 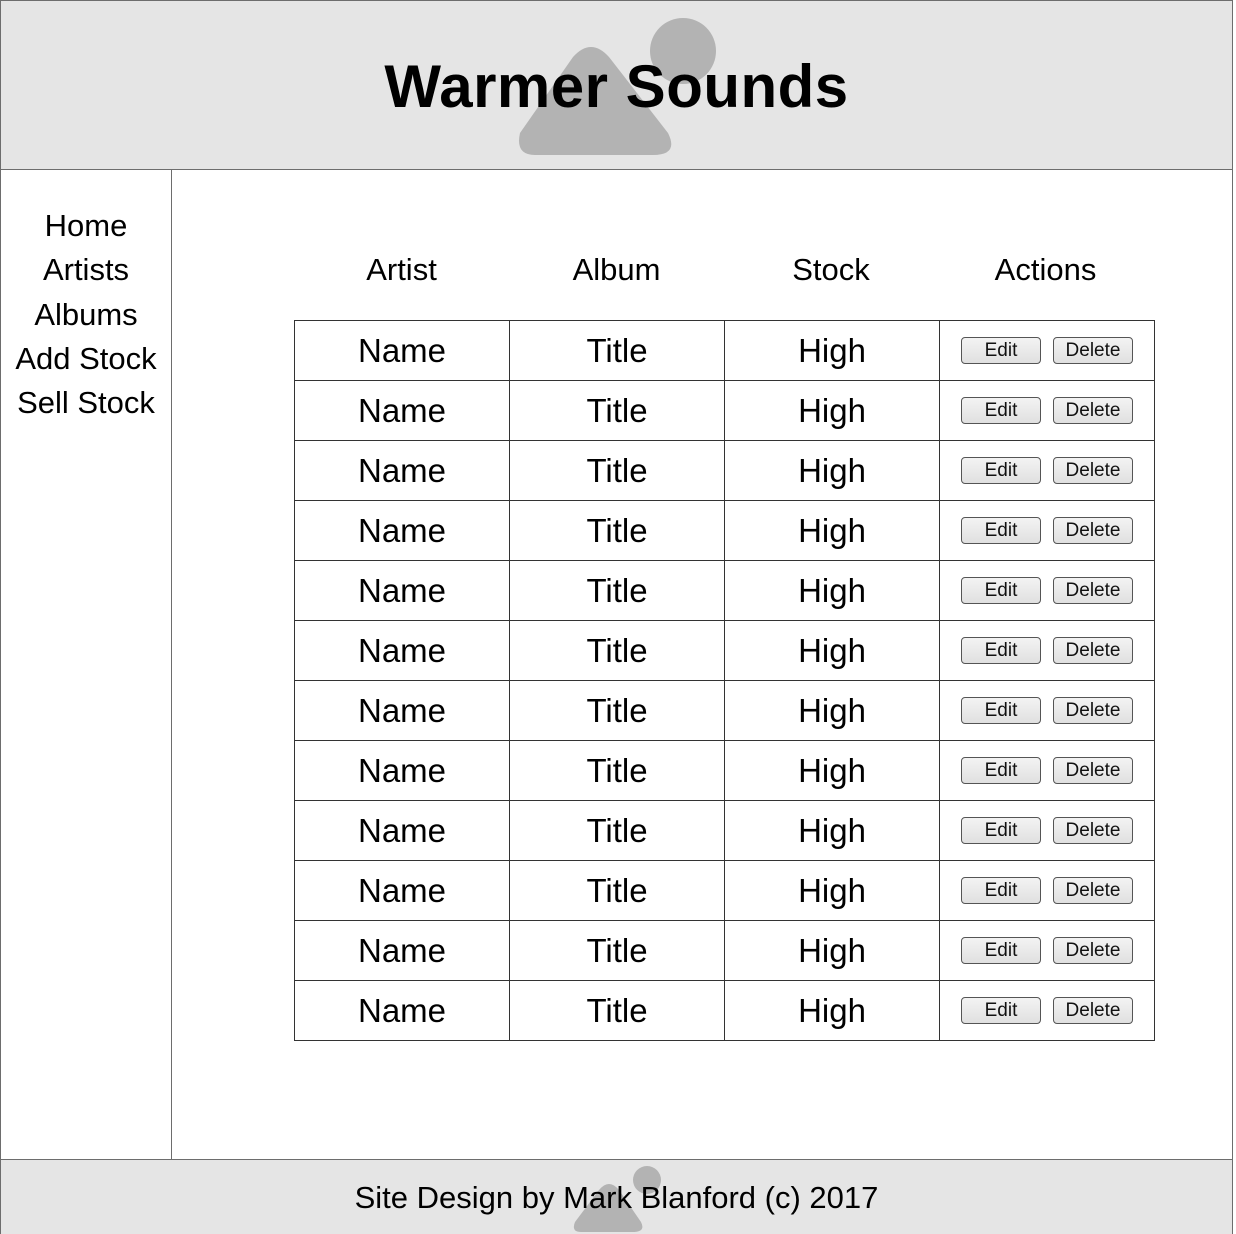 I want to click on site-footer: Site Design by Mark Blanford (c) 2017, so click(x=616, y=1196).